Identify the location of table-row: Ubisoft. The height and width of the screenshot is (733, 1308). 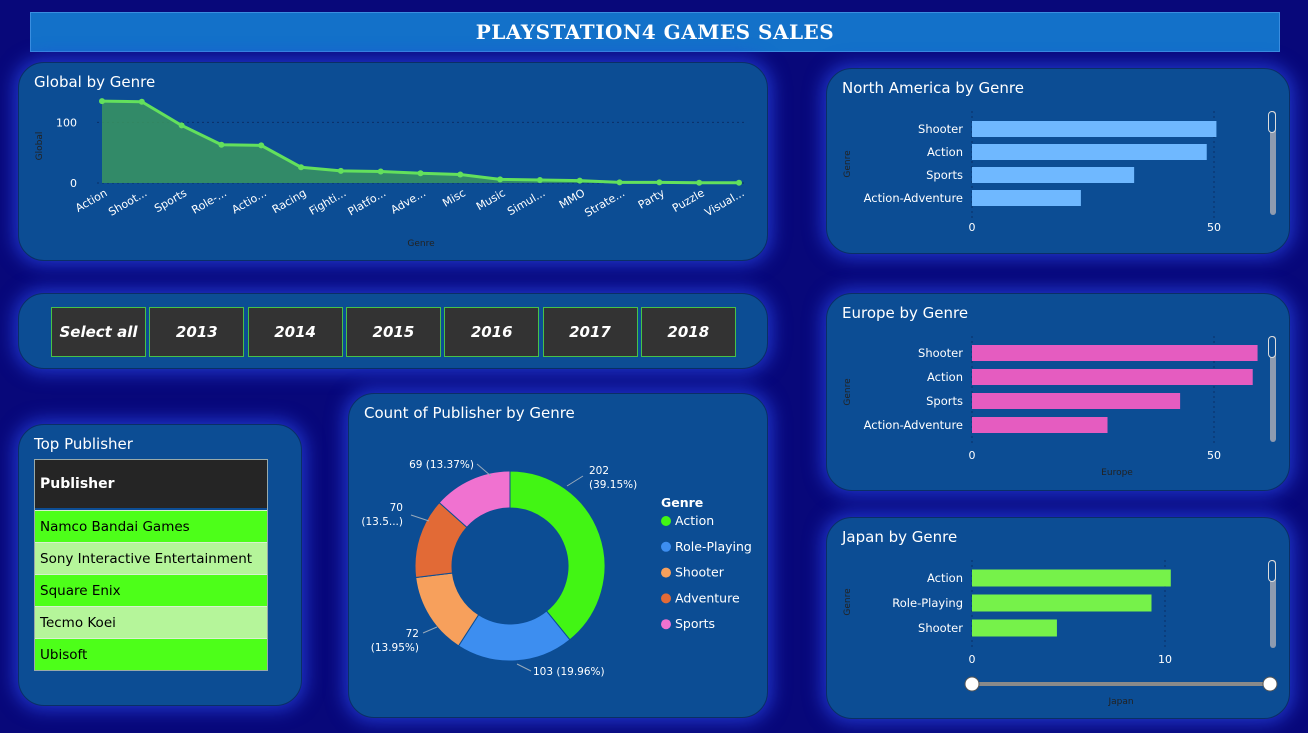
(151, 654).